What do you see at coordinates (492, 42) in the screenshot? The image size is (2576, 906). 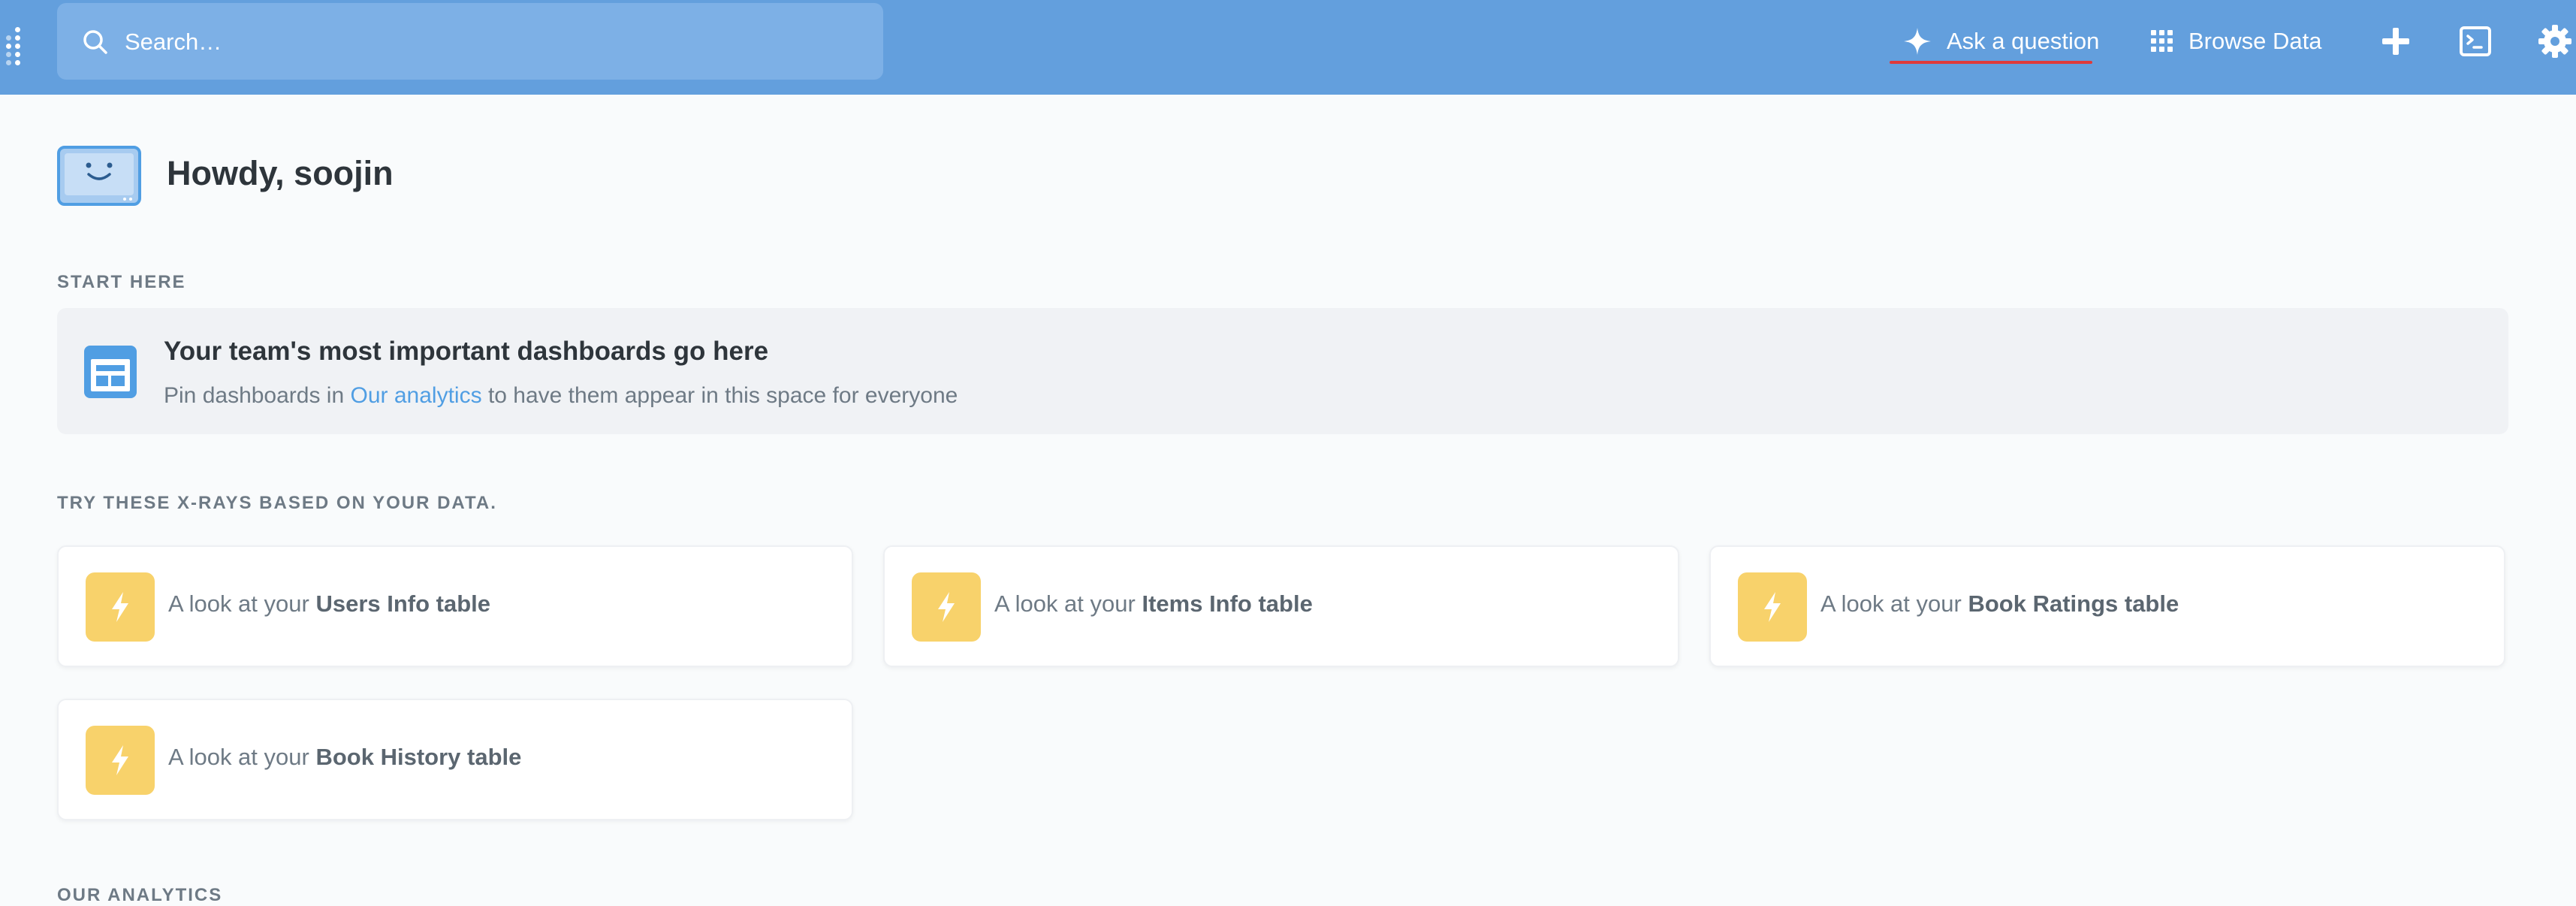 I see `search-input` at bounding box center [492, 42].